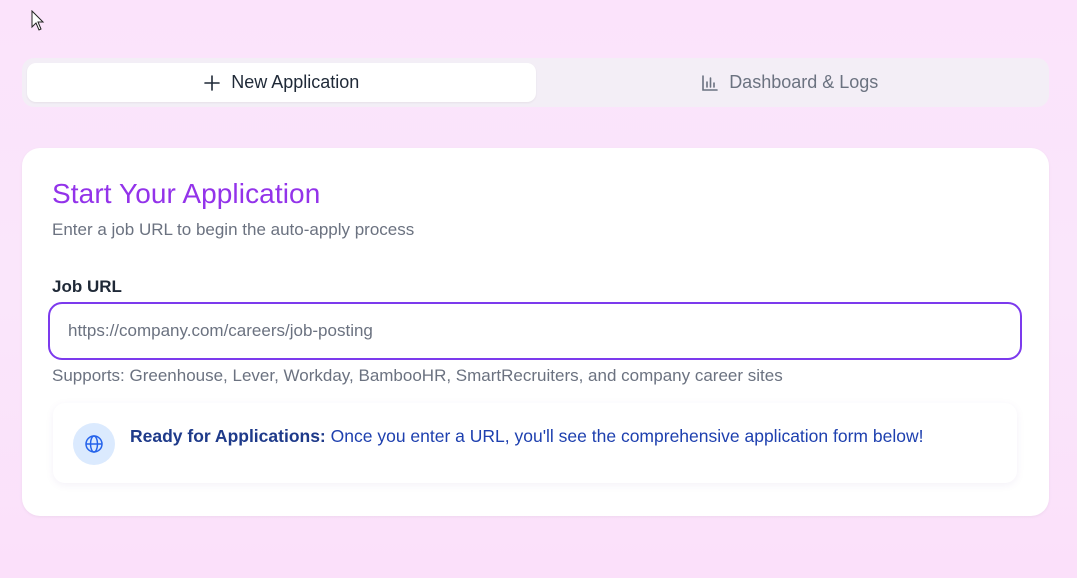 The height and width of the screenshot is (578, 1077). Describe the element at coordinates (804, 82) in the screenshot. I see `tab-label: Dashboard & Logs` at that location.